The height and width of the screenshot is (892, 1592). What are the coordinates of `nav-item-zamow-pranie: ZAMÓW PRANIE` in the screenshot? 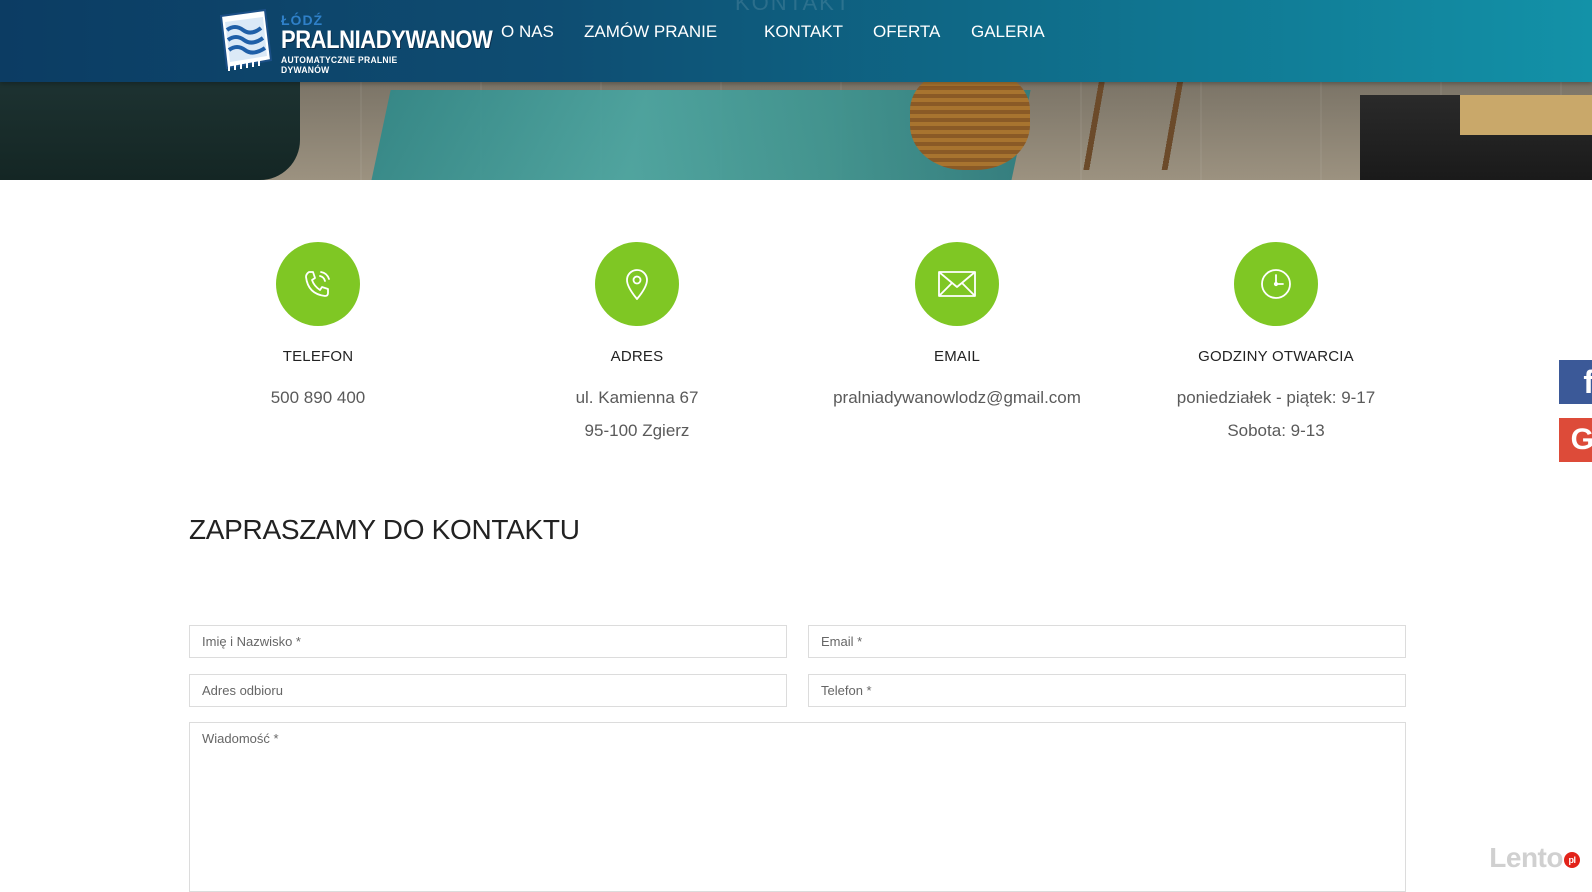 It's located at (650, 32).